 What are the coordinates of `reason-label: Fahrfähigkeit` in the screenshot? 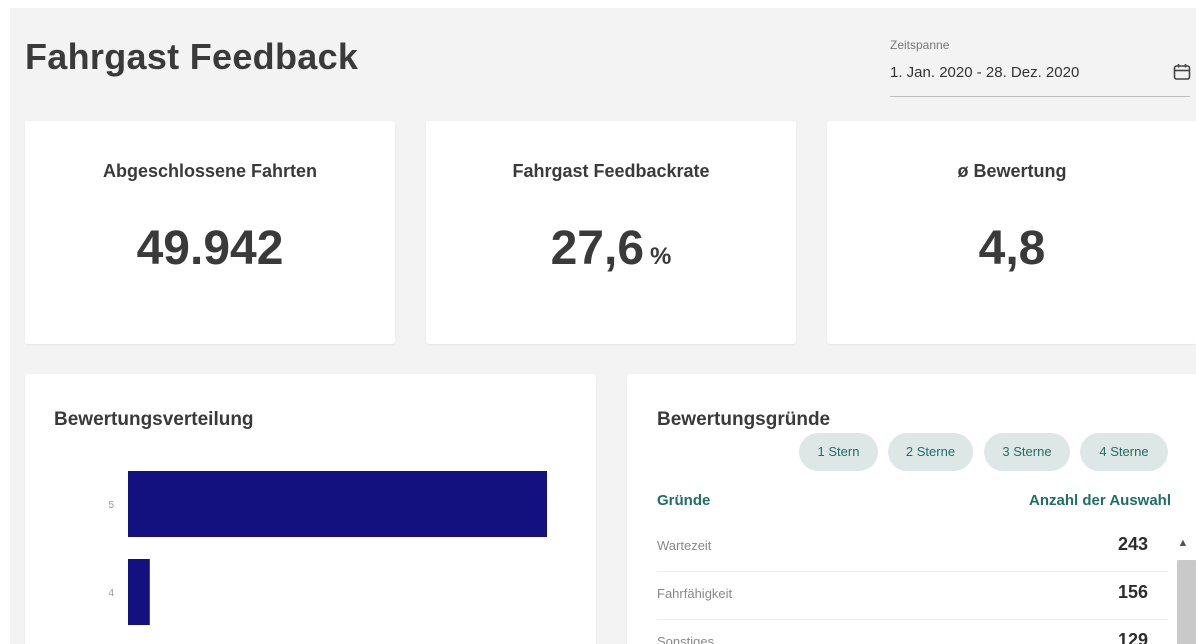 It's located at (695, 593).